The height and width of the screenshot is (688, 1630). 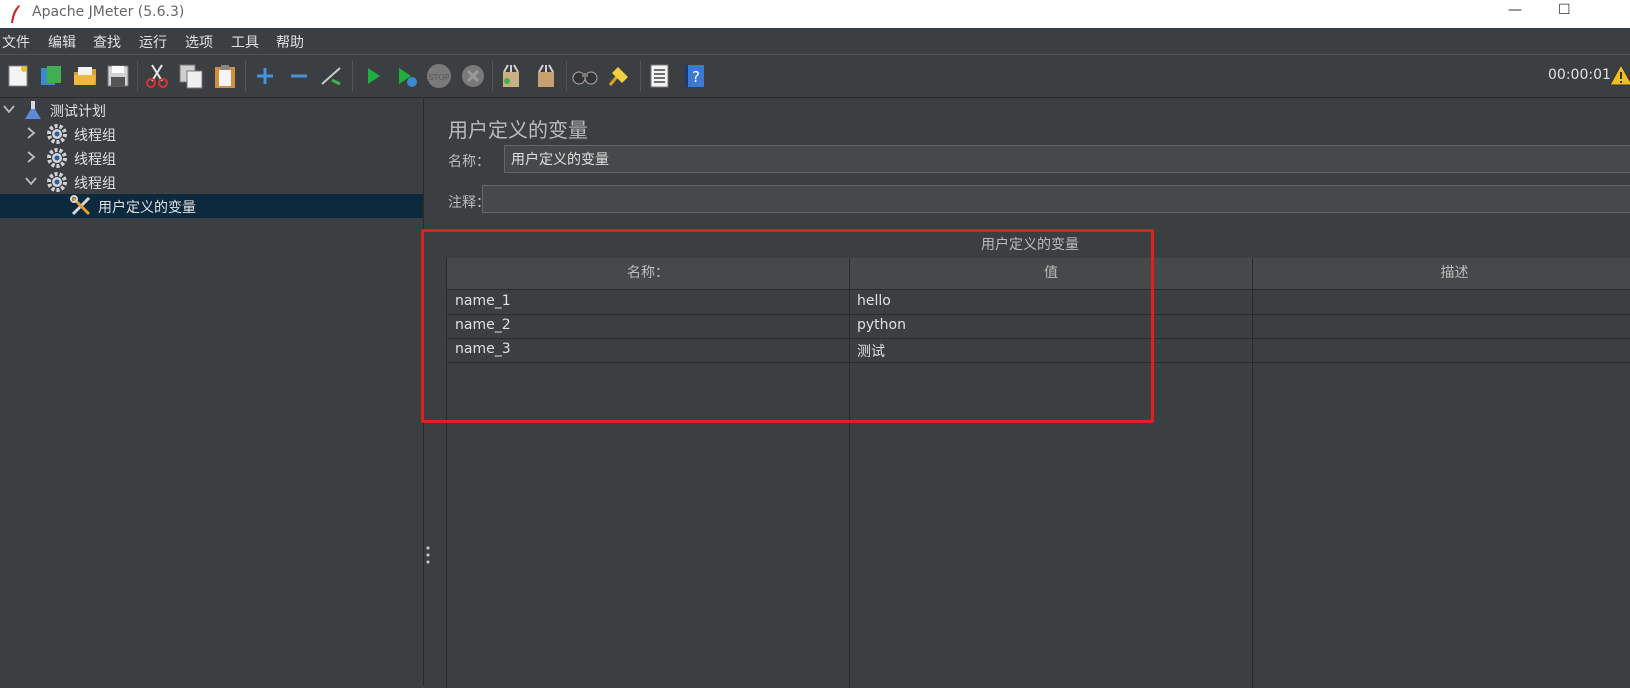 I want to click on function-helper-icon, so click(x=659, y=76).